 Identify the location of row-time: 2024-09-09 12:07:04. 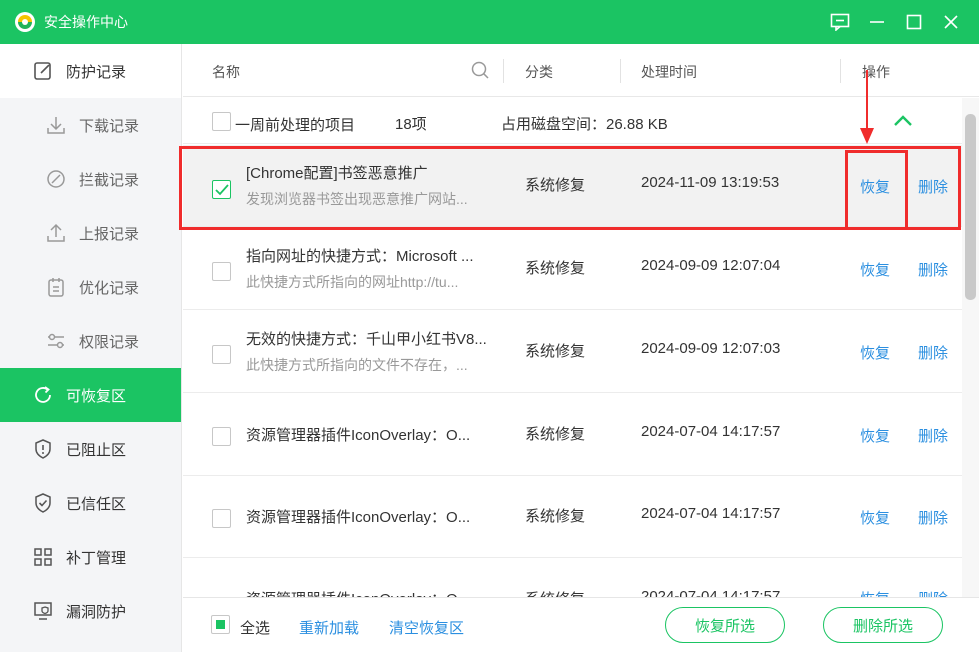
(711, 265).